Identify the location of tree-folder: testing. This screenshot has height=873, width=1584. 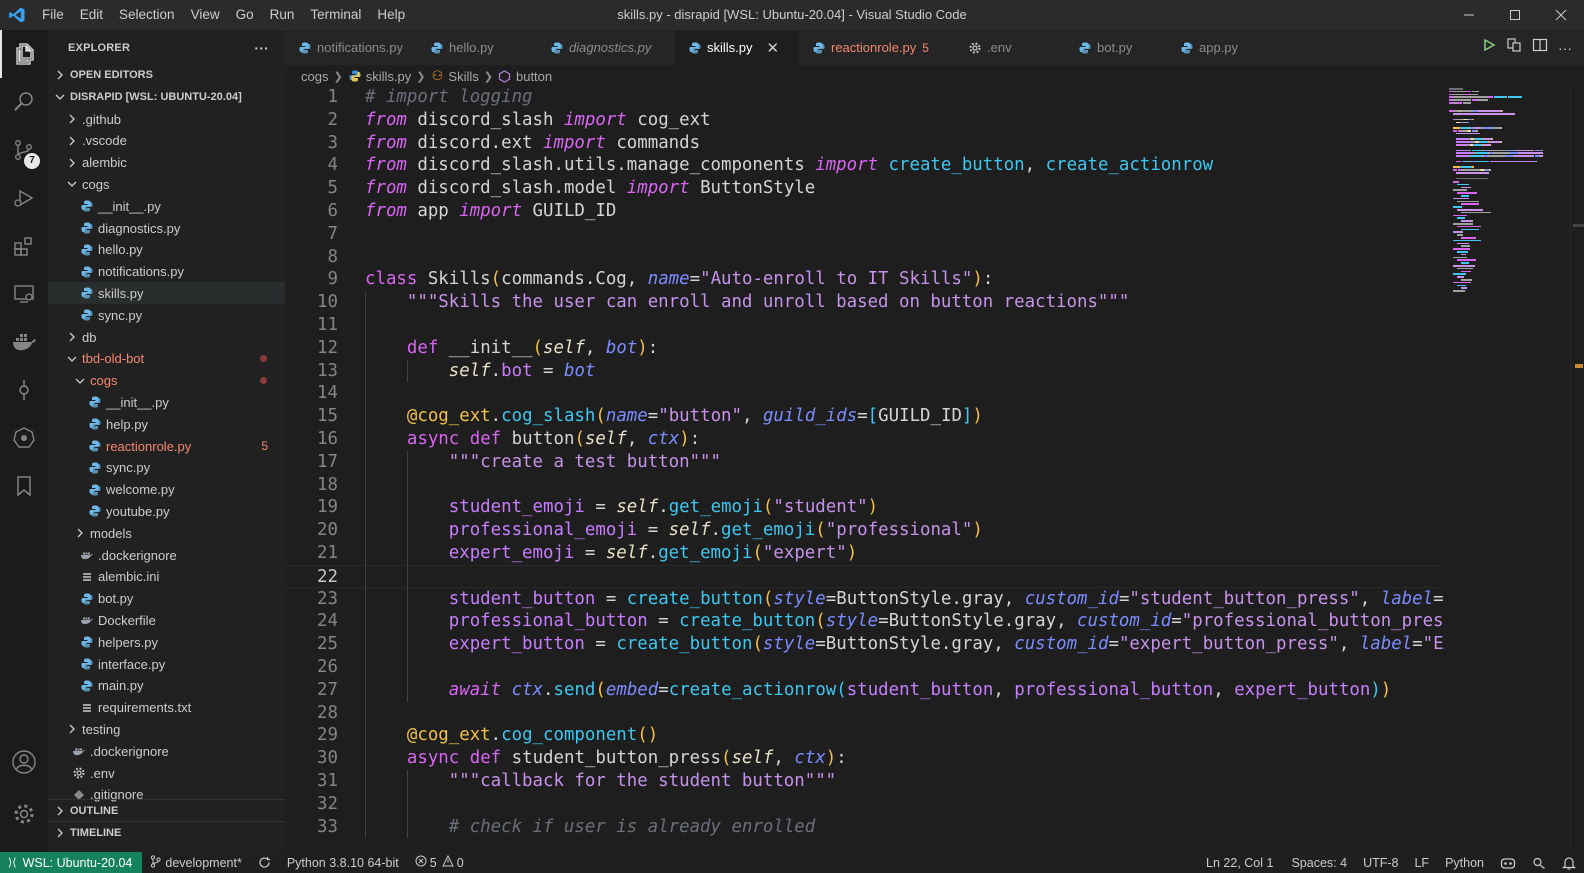
(166, 729).